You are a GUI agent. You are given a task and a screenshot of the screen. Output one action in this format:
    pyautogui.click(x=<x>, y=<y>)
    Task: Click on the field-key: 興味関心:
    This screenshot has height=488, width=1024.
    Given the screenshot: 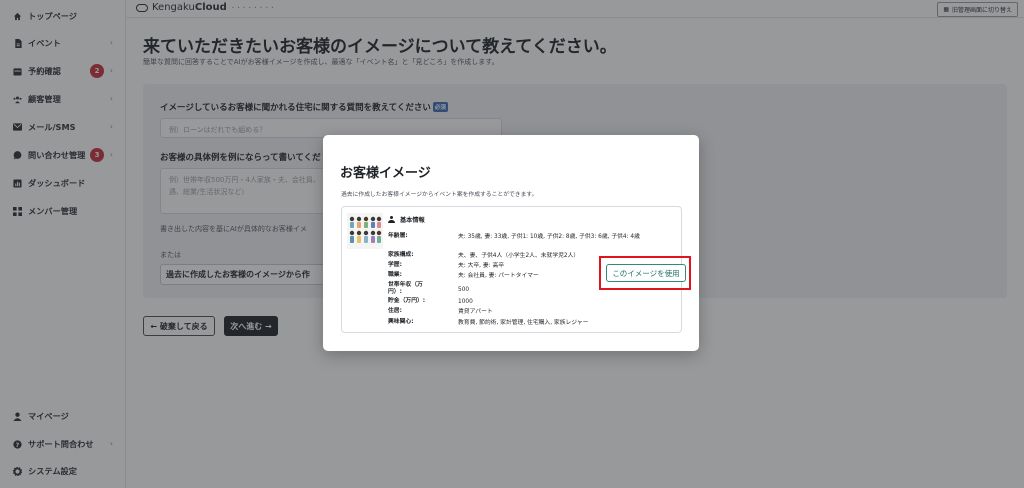 What is the action you would take?
    pyautogui.click(x=401, y=322)
    